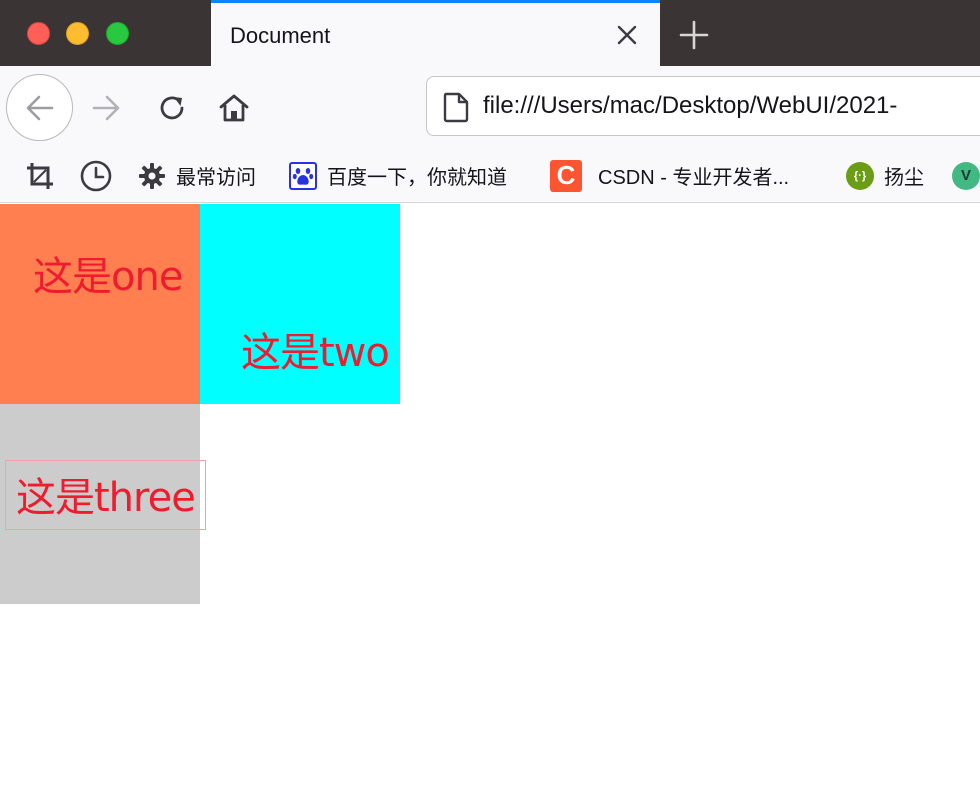 This screenshot has width=980, height=790. I want to click on window-maximize-button, so click(117, 33).